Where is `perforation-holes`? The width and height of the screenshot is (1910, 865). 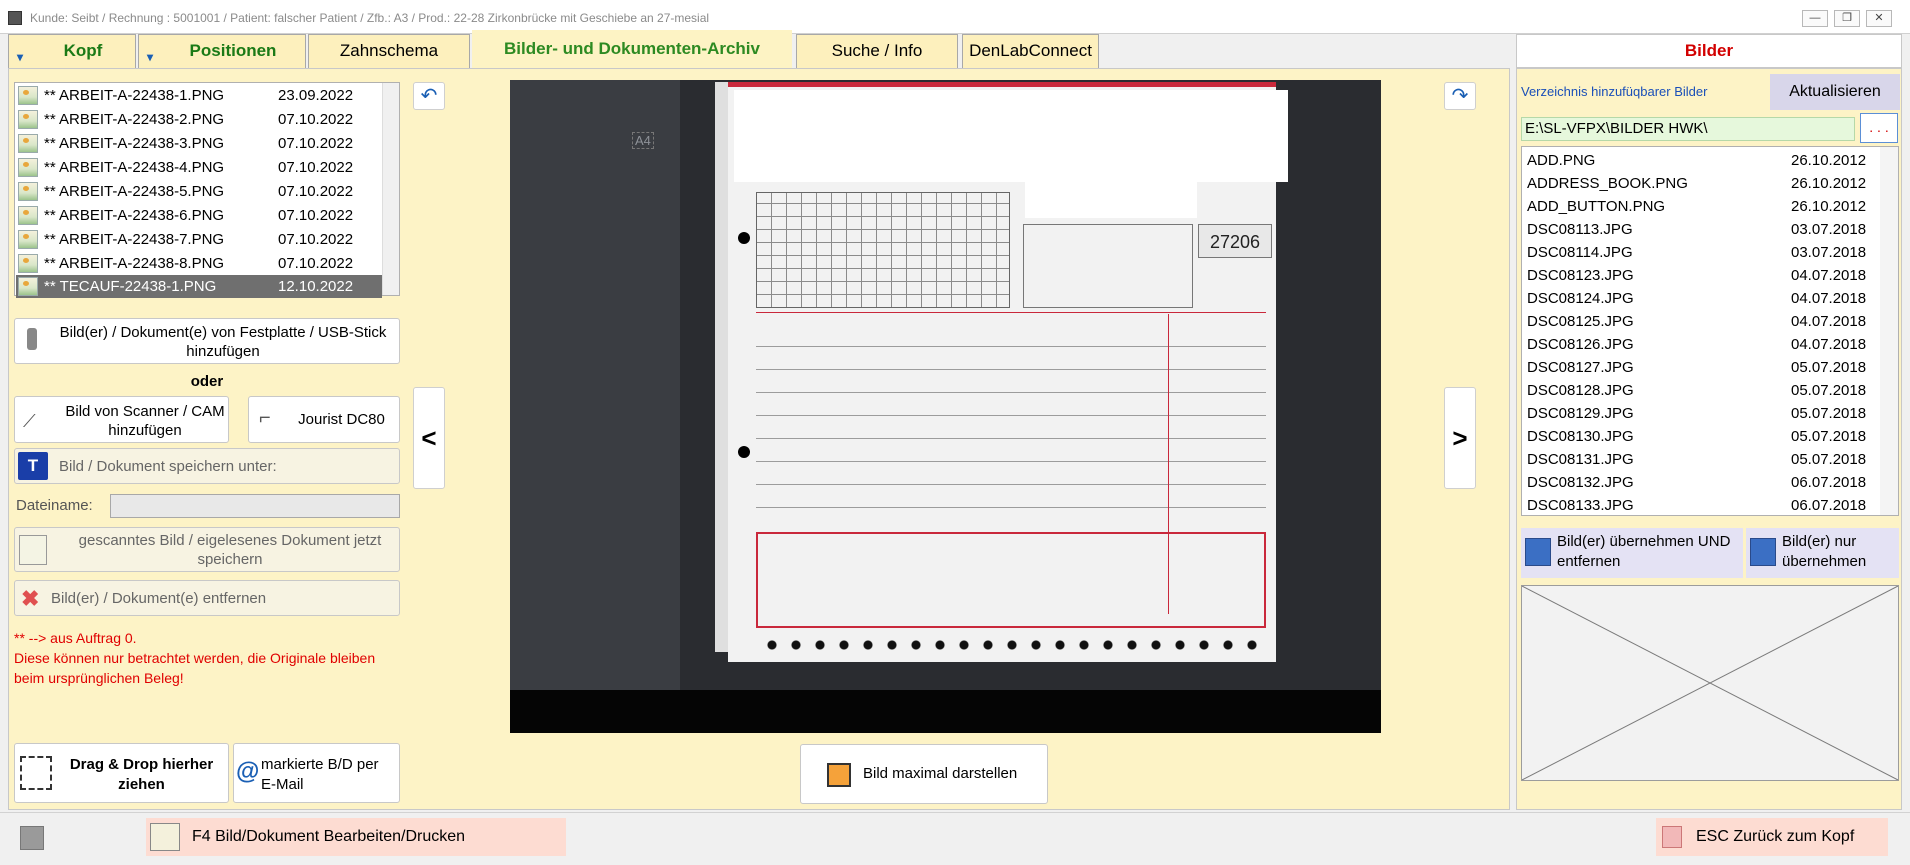
perforation-holes is located at coordinates (1015, 645).